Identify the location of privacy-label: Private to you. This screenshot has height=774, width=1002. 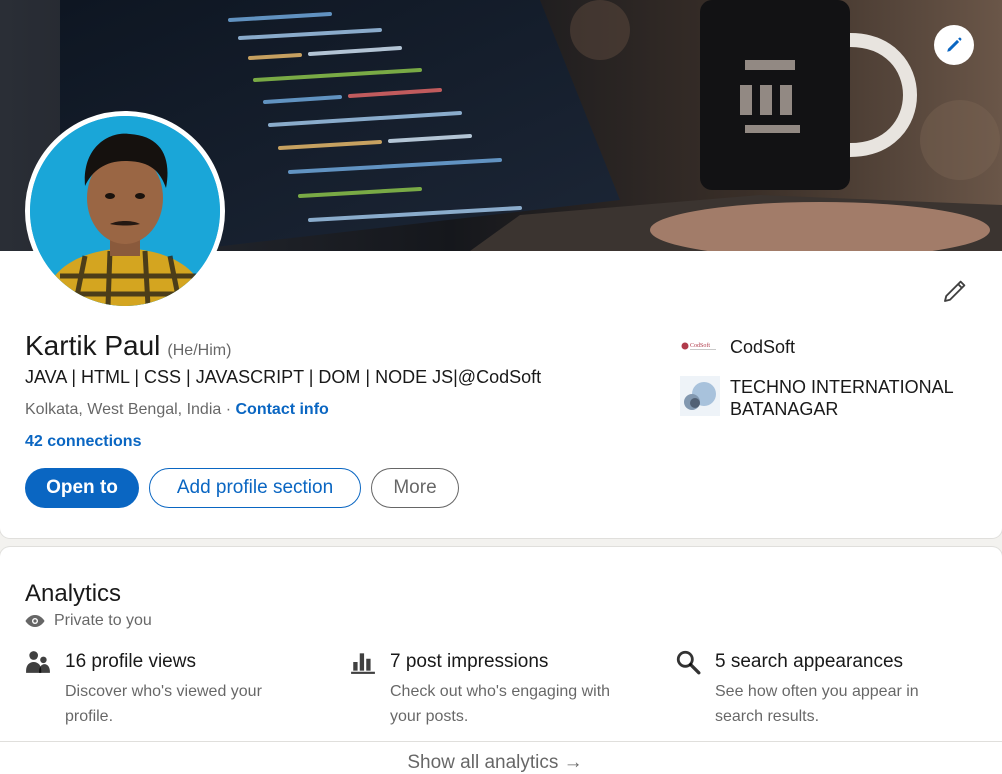
(103, 620).